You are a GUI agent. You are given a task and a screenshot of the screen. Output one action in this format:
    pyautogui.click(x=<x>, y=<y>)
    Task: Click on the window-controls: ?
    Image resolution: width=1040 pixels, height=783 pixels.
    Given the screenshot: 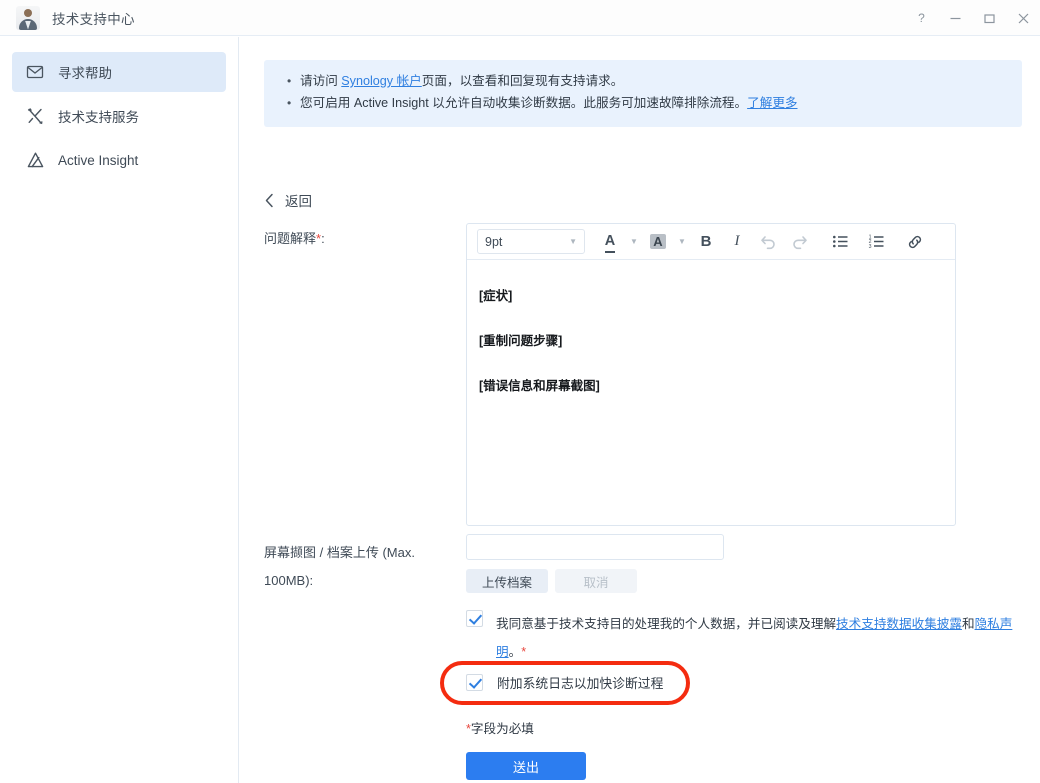 What is the action you would take?
    pyautogui.click(x=972, y=18)
    